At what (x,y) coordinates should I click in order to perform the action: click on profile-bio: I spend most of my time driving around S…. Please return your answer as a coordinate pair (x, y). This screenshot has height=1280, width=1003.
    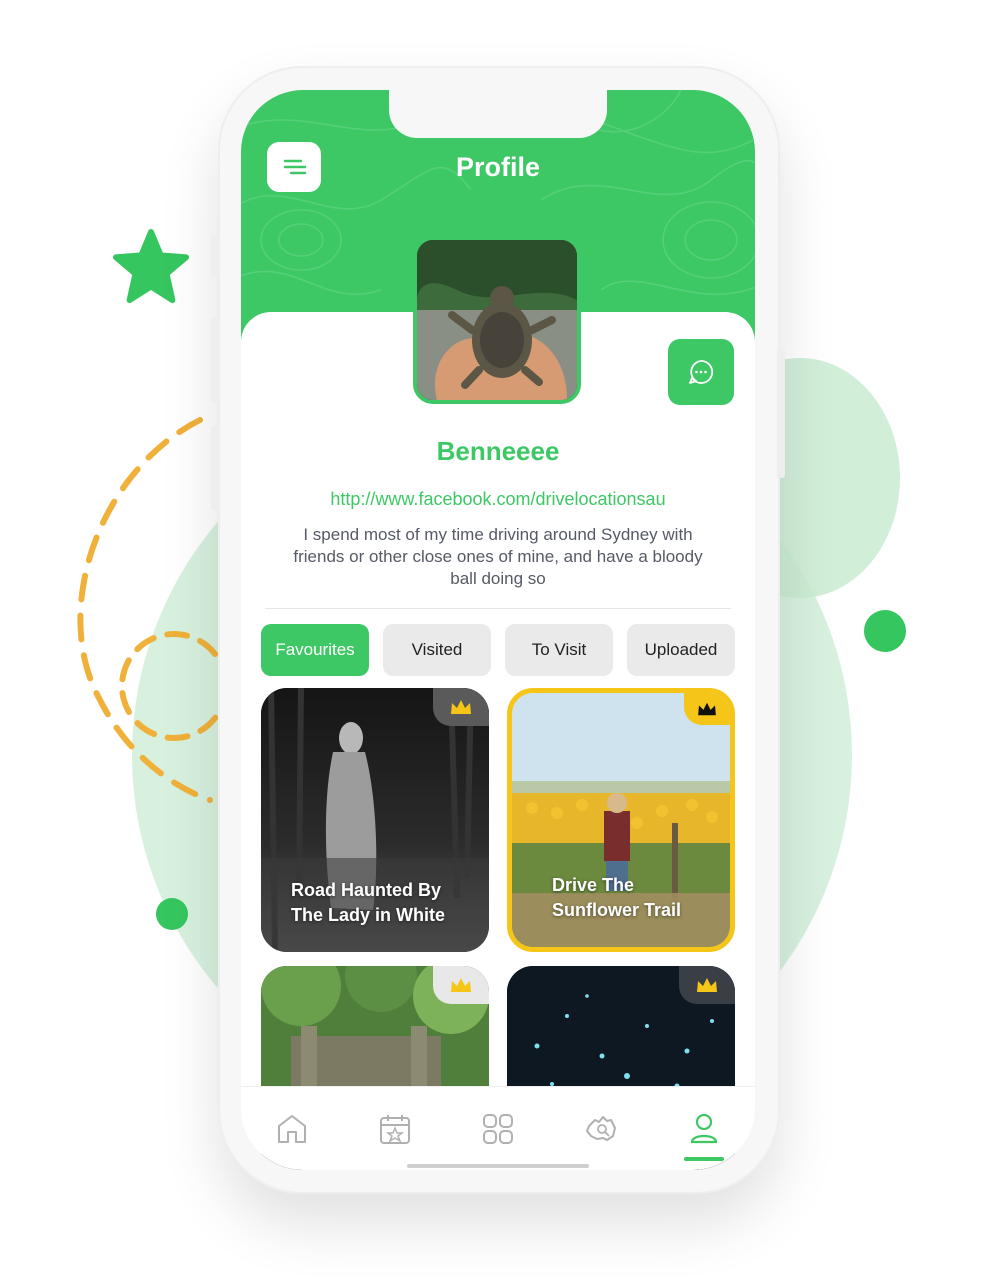
    Looking at the image, I should click on (498, 556).